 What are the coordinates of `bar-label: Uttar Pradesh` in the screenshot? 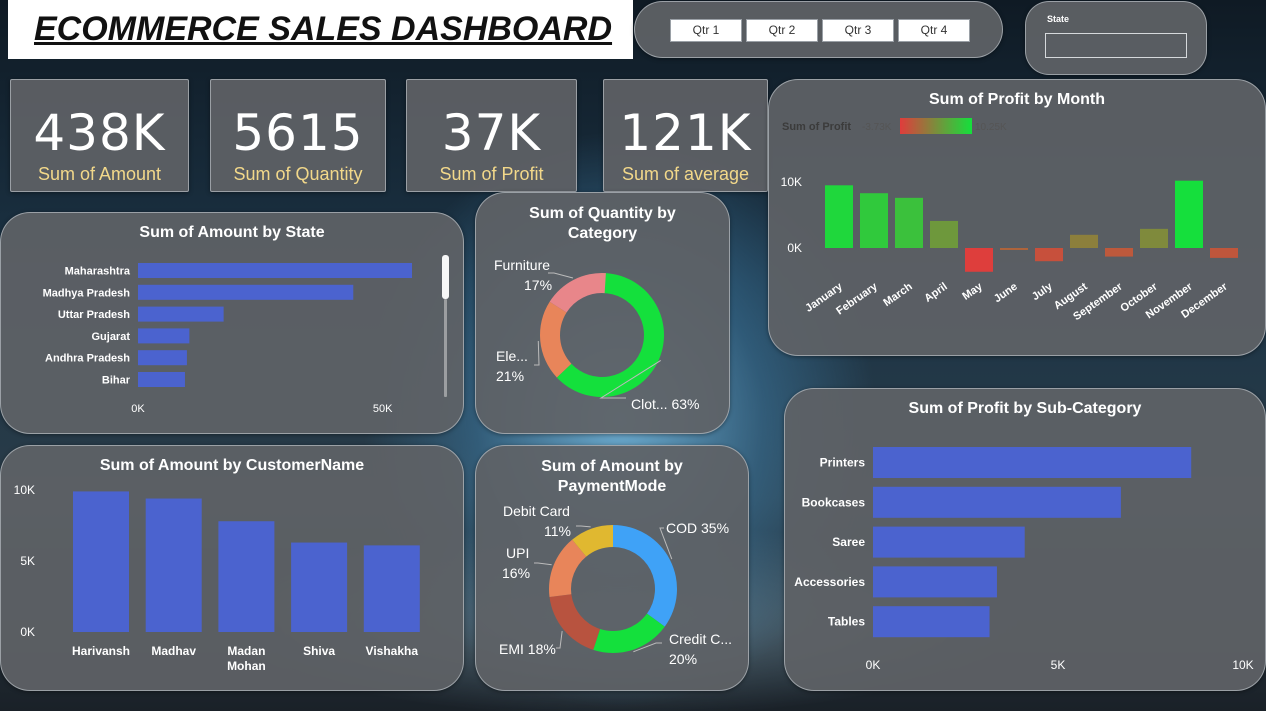 It's located at (94, 315).